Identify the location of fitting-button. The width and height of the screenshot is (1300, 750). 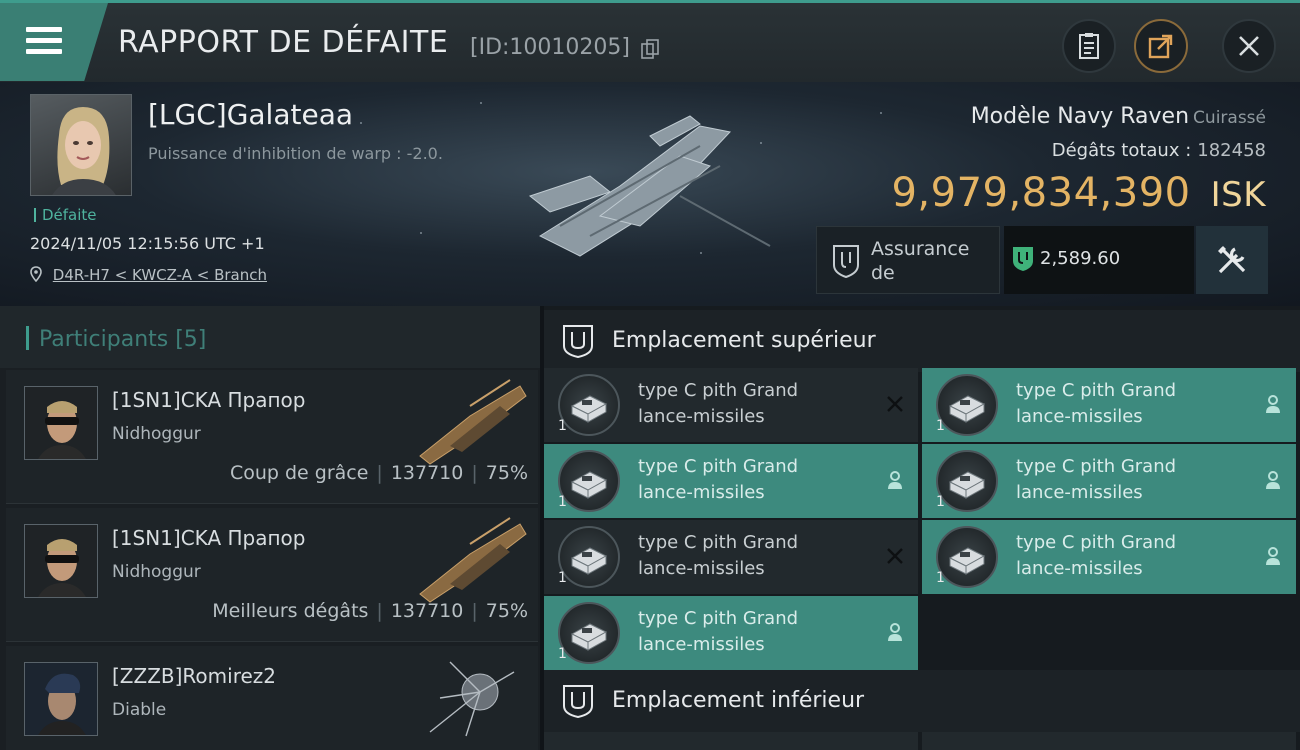
(1232, 260).